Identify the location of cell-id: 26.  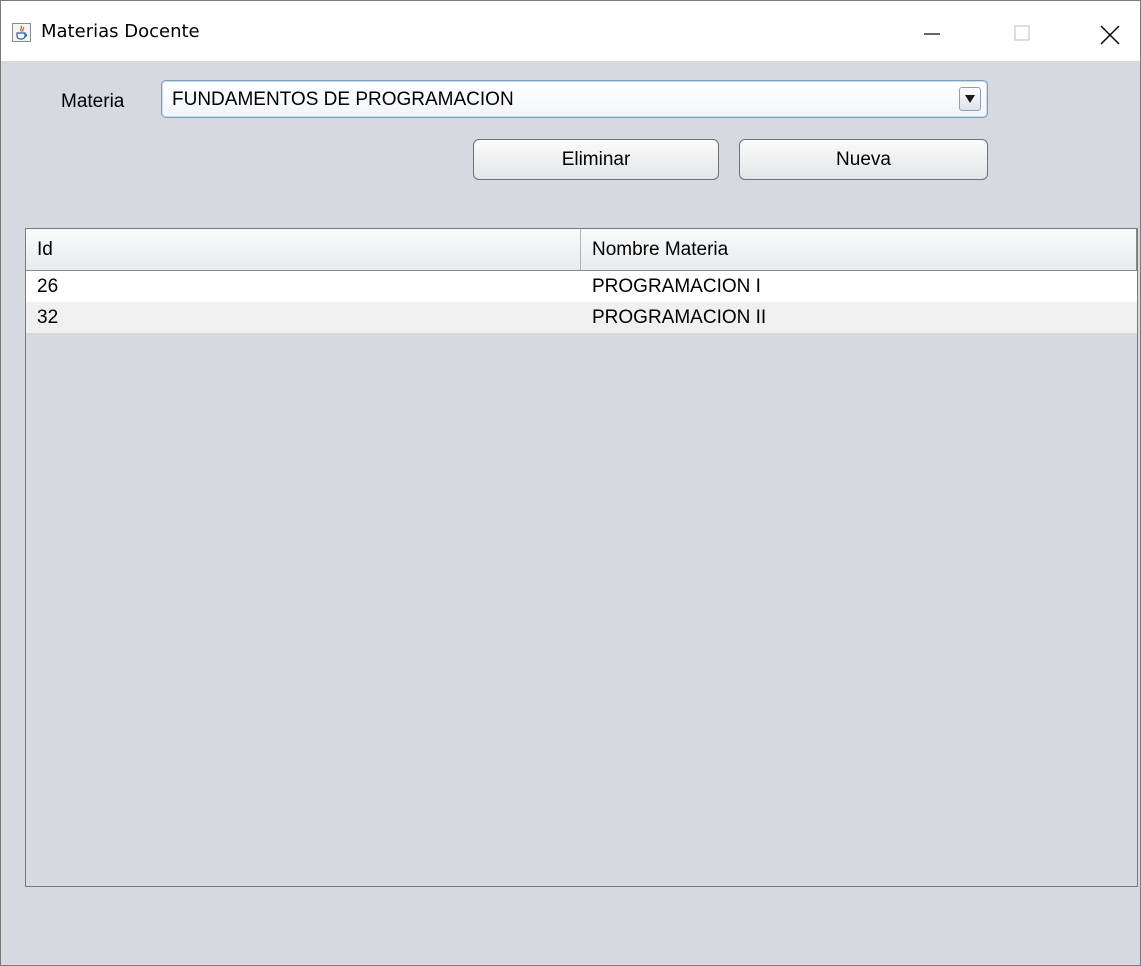
(48, 286).